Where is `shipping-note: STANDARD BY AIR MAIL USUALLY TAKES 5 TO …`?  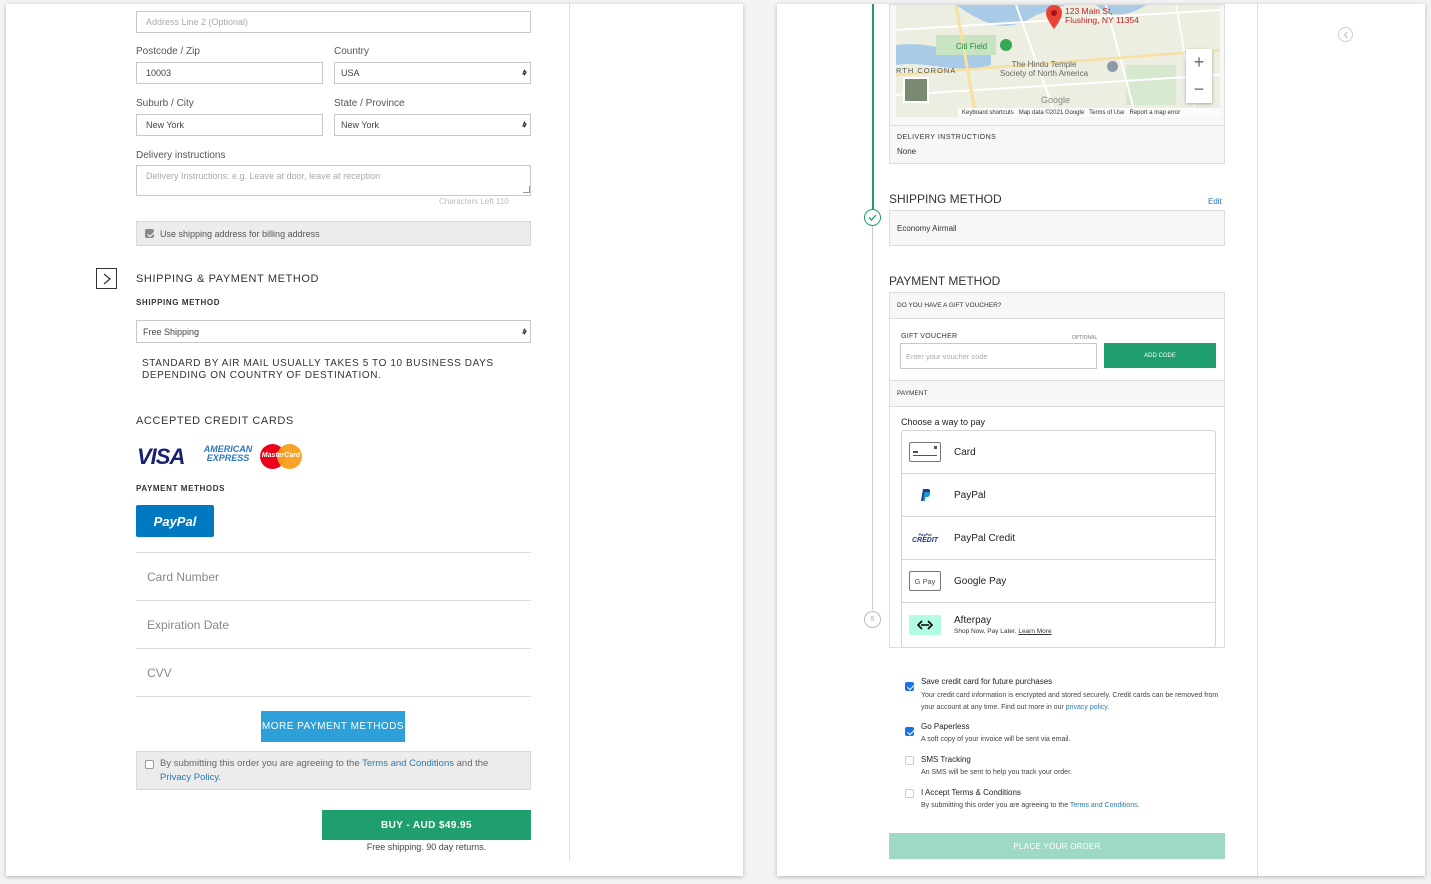 shipping-note: STANDARD BY AIR MAIL USUALLY TAKES 5 TO … is located at coordinates (318, 369).